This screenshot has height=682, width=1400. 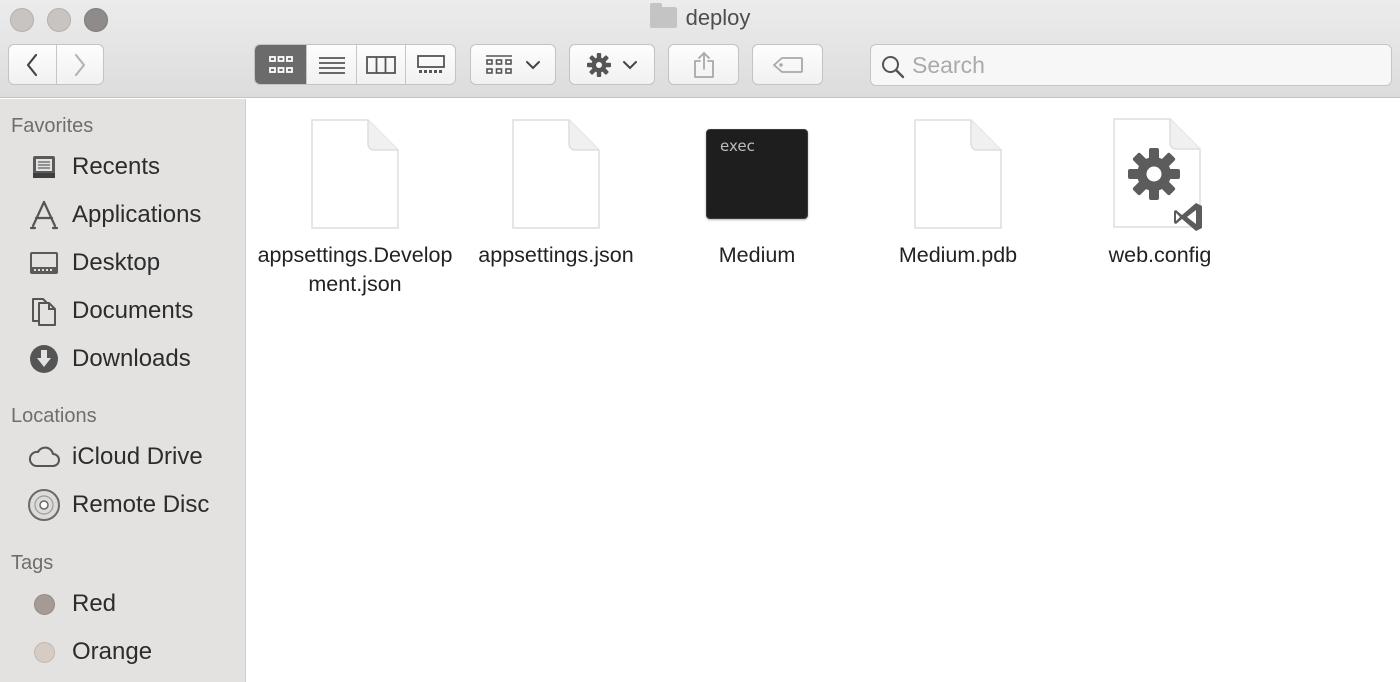 I want to click on search-icon, so click(x=893, y=67).